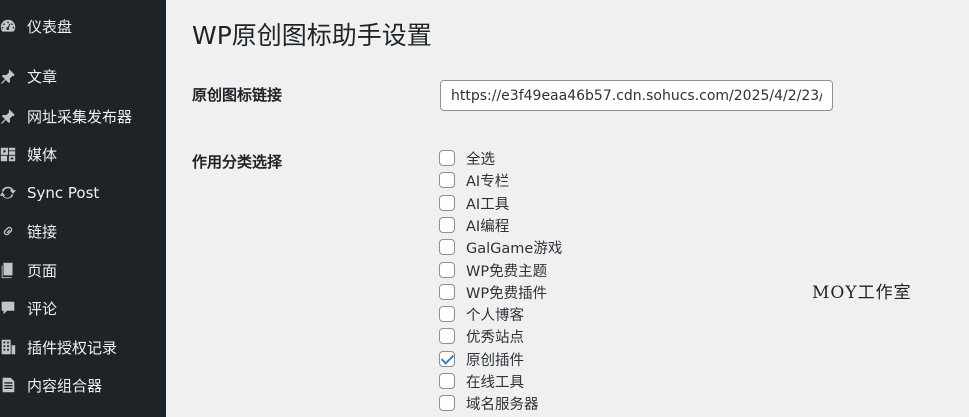 This screenshot has height=417, width=969. I want to click on dashboard-icon, so click(9, 26).